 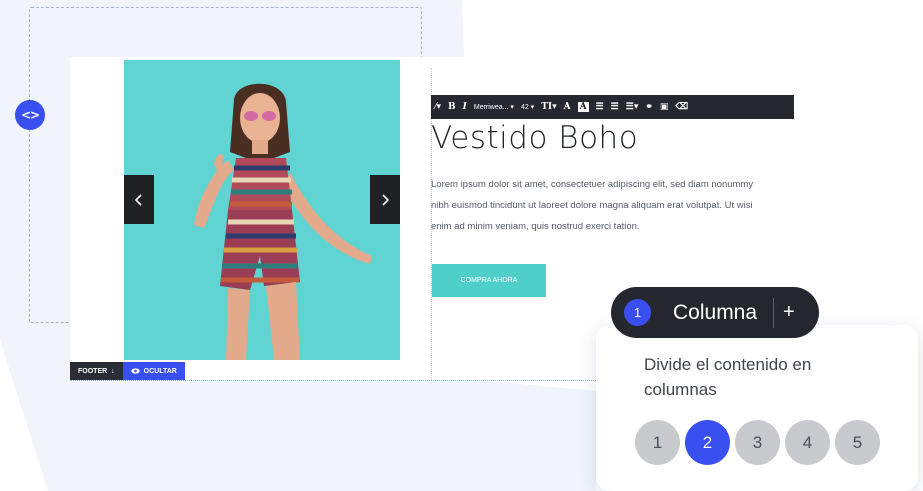 I want to click on column-count-options: 1 2 3 4 5, so click(x=757, y=442).